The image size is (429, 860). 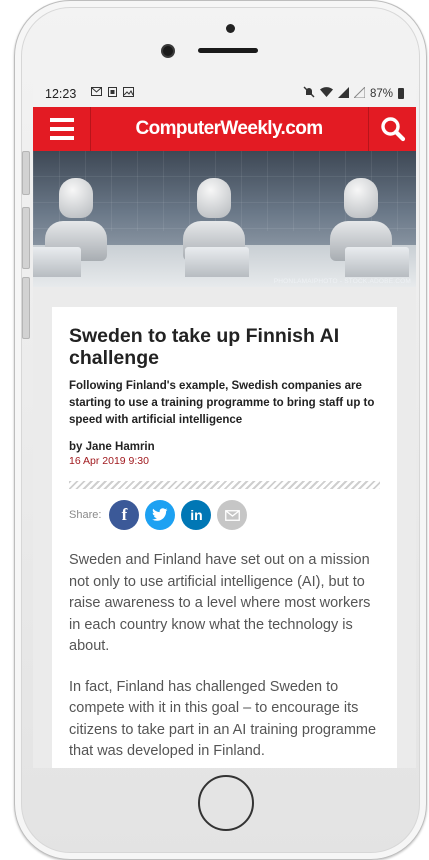 What do you see at coordinates (228, 50) in the screenshot?
I see `earpiece-speaker` at bounding box center [228, 50].